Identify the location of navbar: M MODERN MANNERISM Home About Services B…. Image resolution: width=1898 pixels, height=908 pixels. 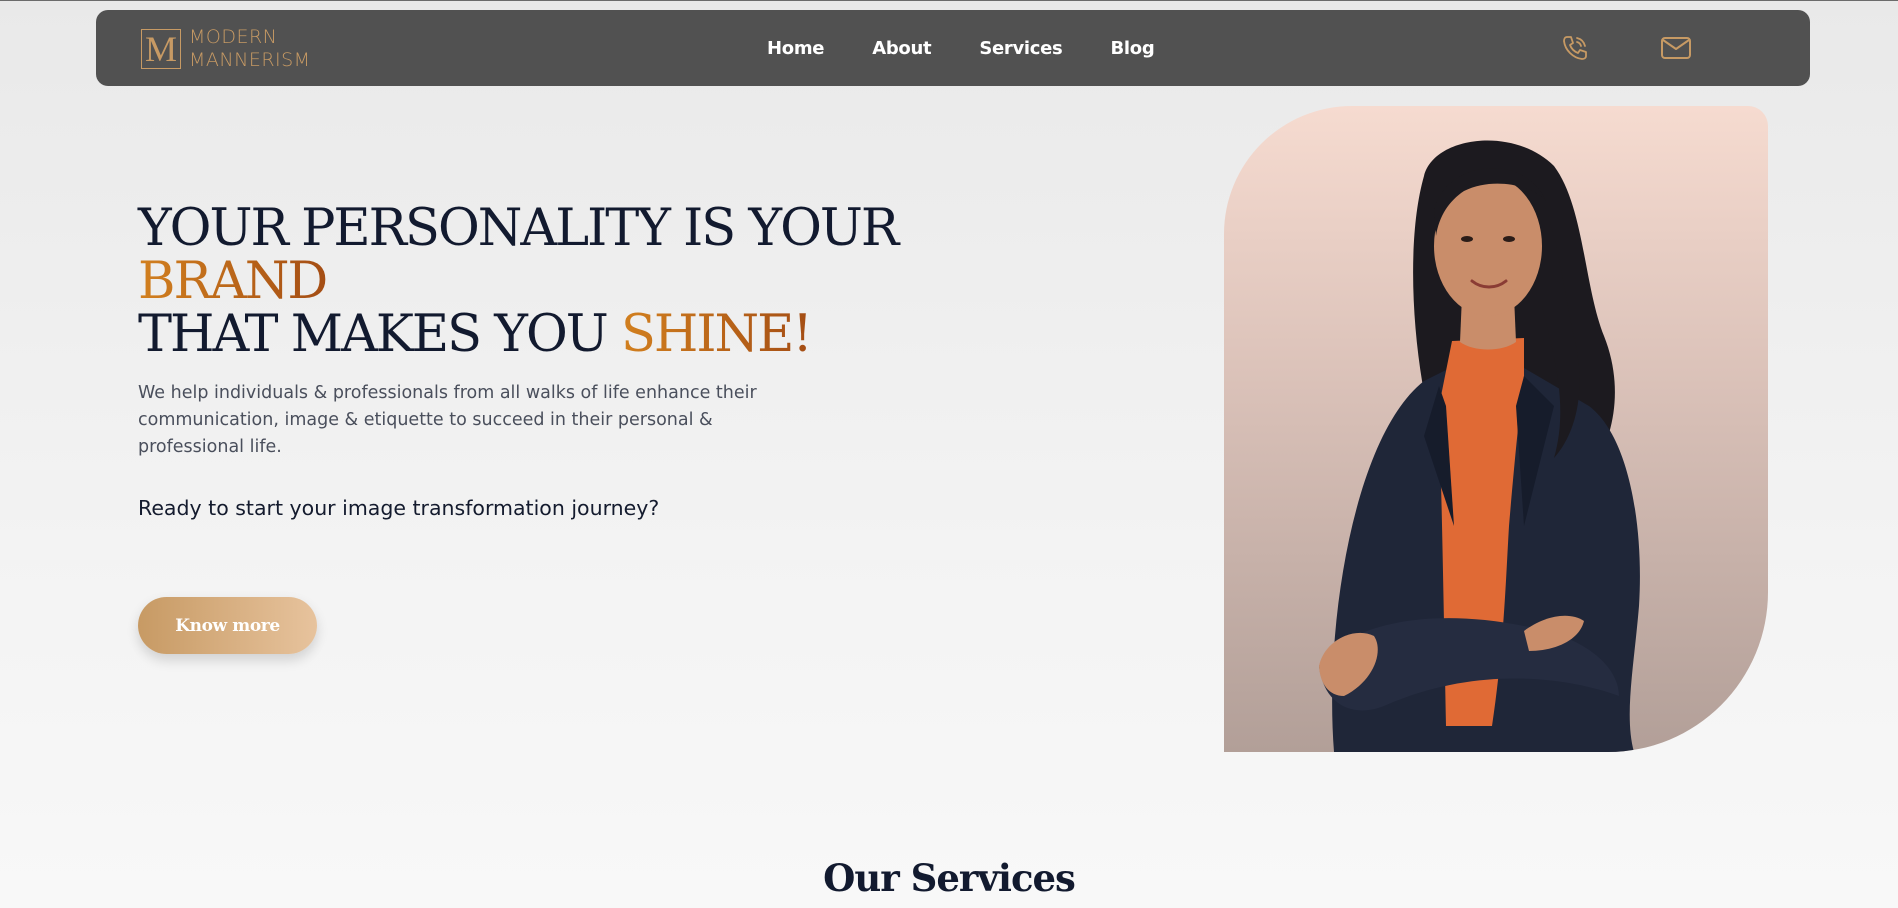
(953, 48).